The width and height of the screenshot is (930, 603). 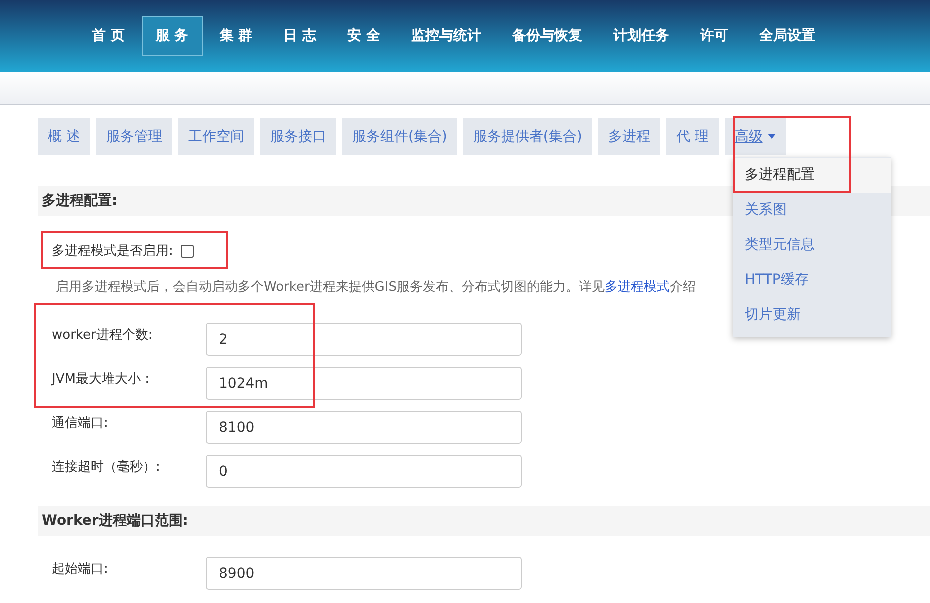 What do you see at coordinates (108, 36) in the screenshot?
I see `nav-tab: 首 页` at bounding box center [108, 36].